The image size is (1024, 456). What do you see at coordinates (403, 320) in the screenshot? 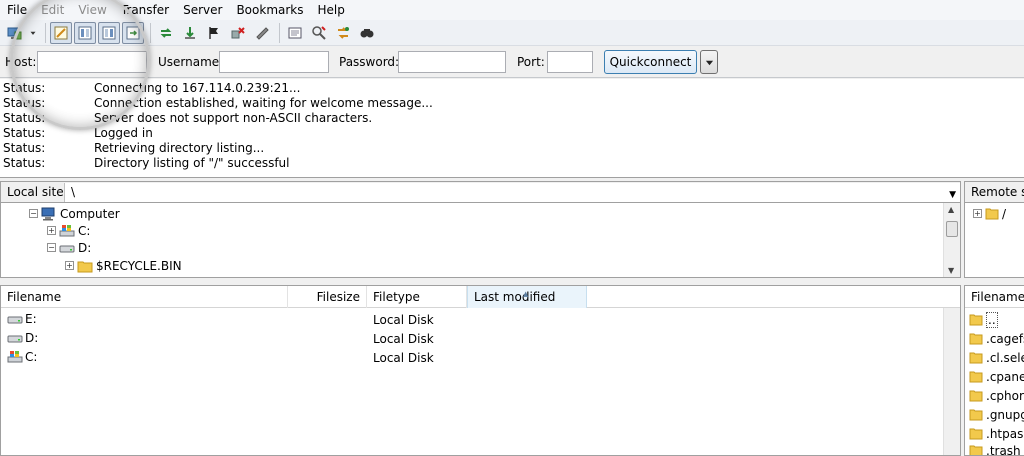
I see `file-type: Local Disk` at bounding box center [403, 320].